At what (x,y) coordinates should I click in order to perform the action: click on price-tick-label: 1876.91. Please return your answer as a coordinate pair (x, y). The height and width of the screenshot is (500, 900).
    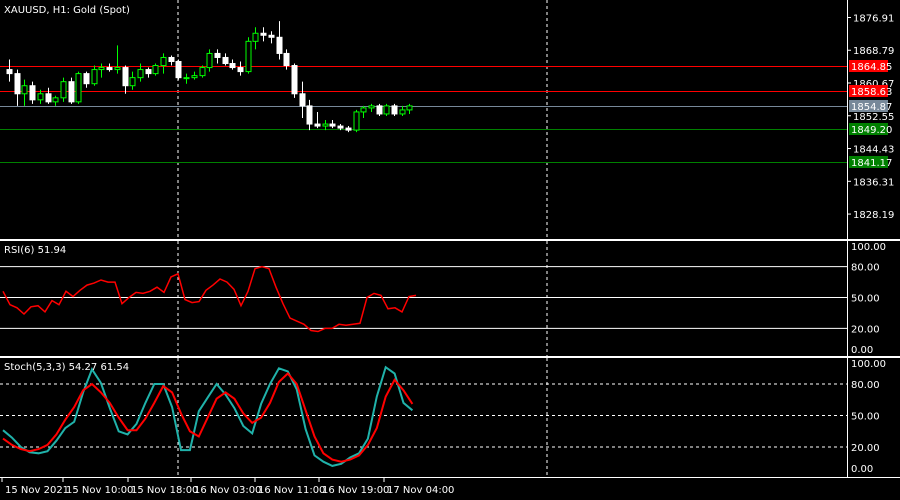
    Looking at the image, I should click on (873, 18).